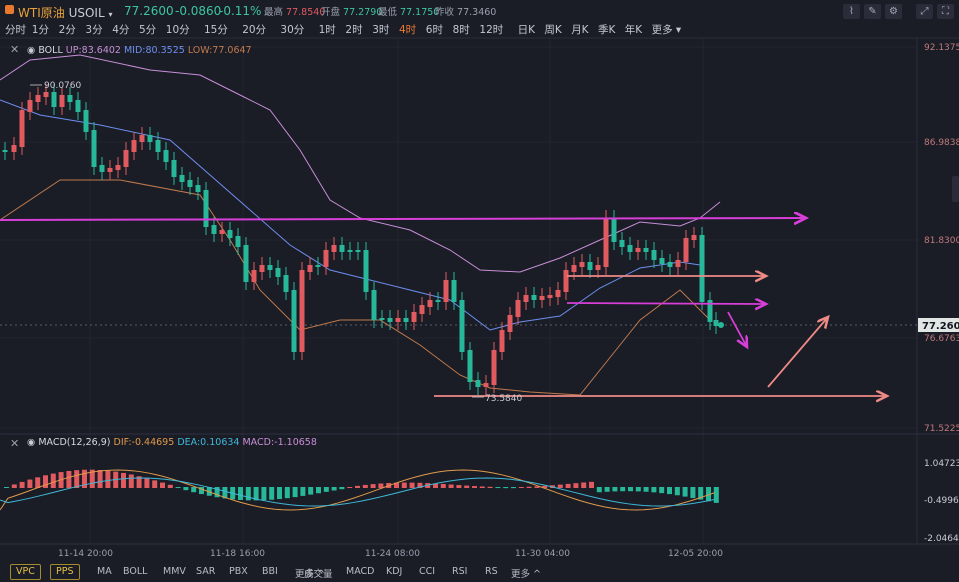  Describe the element at coordinates (392, 554) in the screenshot. I see `time-axis-label: 11-24 08:00` at that location.